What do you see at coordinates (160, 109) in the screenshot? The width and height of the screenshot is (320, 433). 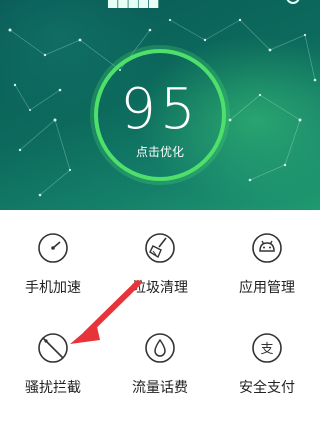 I see `health-score: 95` at bounding box center [160, 109].